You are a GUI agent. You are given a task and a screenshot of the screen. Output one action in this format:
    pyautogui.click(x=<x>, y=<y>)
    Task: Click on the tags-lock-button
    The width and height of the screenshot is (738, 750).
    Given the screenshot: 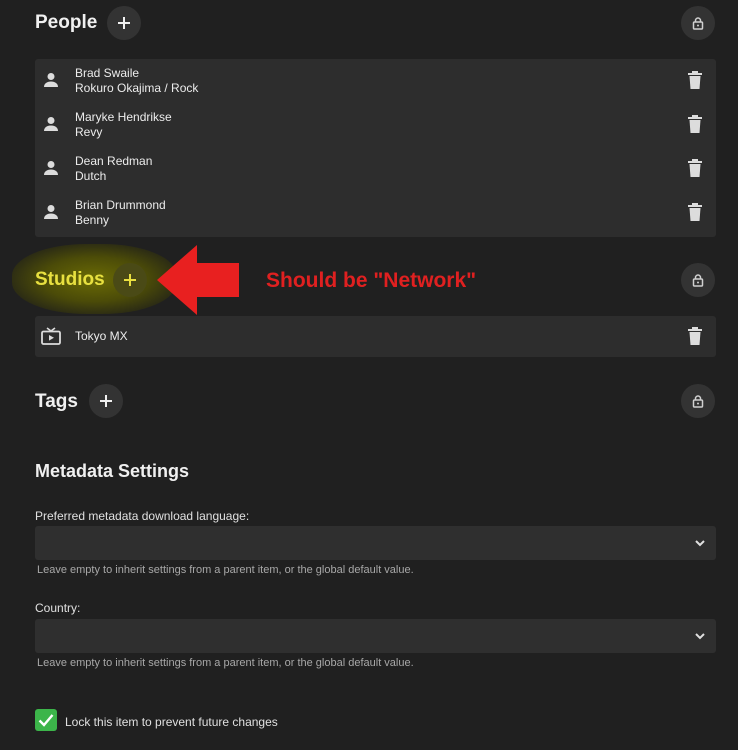 What is the action you would take?
    pyautogui.click(x=698, y=401)
    